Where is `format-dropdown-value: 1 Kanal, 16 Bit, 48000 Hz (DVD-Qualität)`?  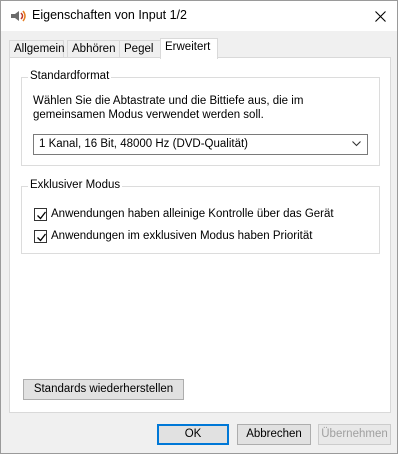
format-dropdown-value: 1 Kanal, 16 Bit, 48000 Hz (DVD-Qualität) is located at coordinates (144, 144).